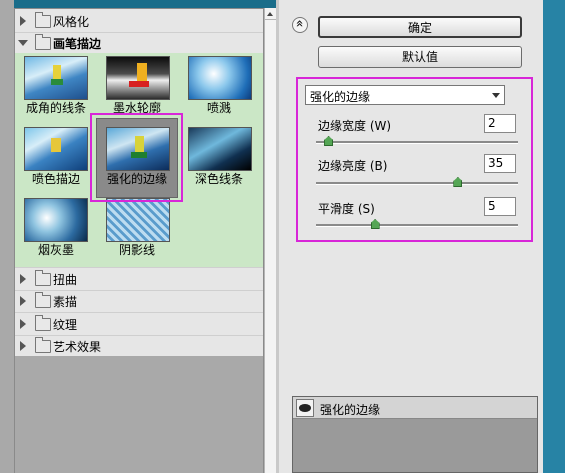  Describe the element at coordinates (43, 42) in the screenshot. I see `folder-open-icon` at that location.